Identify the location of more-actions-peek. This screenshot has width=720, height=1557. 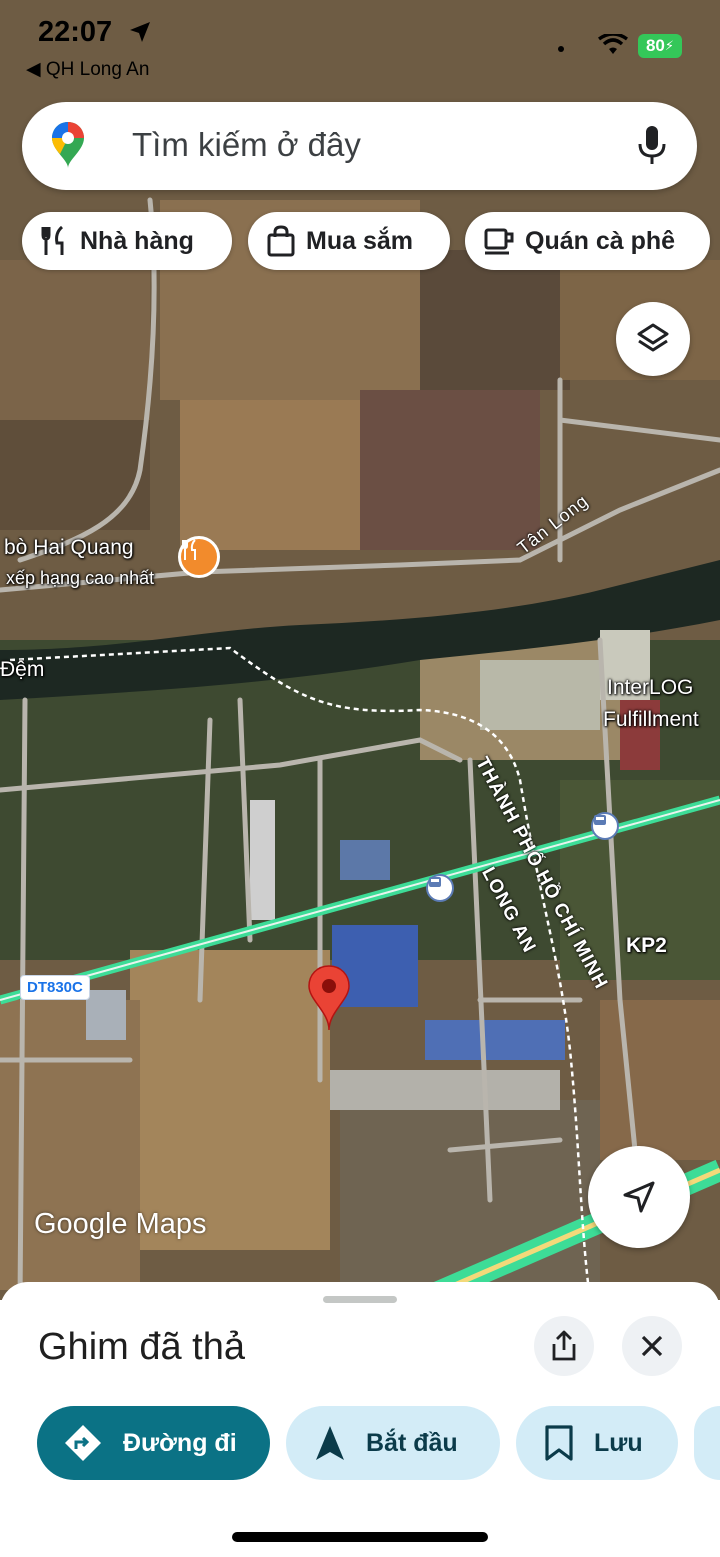
(707, 1443).